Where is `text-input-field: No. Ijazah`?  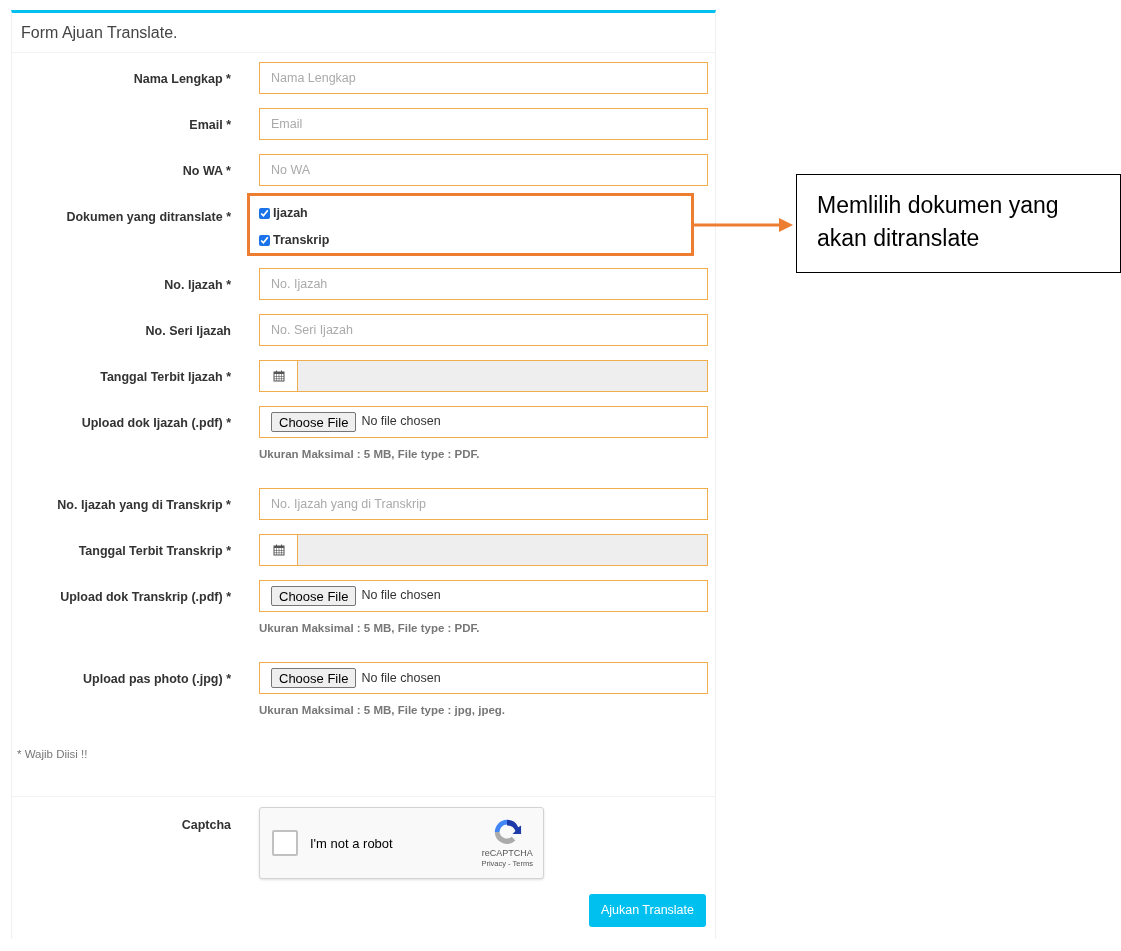 text-input-field: No. Ijazah is located at coordinates (483, 283).